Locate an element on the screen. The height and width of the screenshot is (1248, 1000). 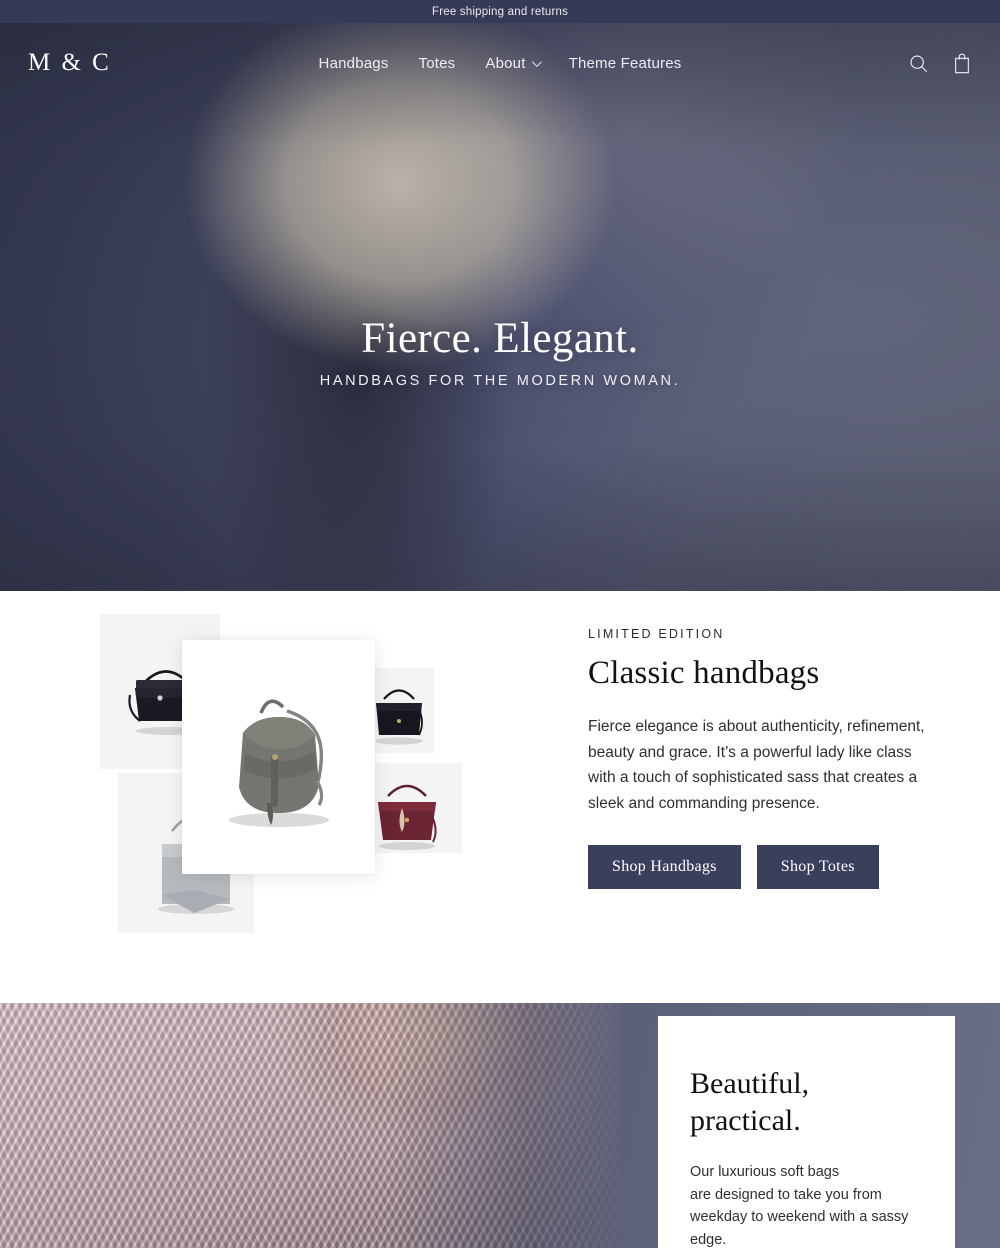
split-title-line-2: practical. is located at coordinates (745, 1120).